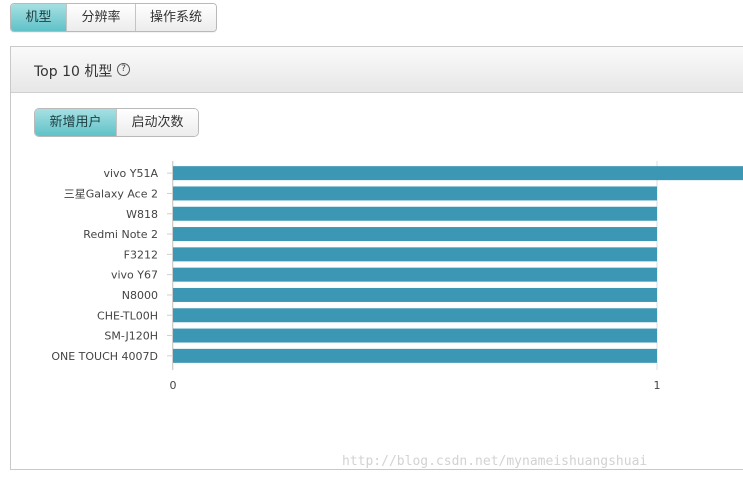 The width and height of the screenshot is (743, 483). Describe the element at coordinates (495, 461) in the screenshot. I see `watermark-text: http://blog.csdn.net/mynameishuangshuai` at that location.